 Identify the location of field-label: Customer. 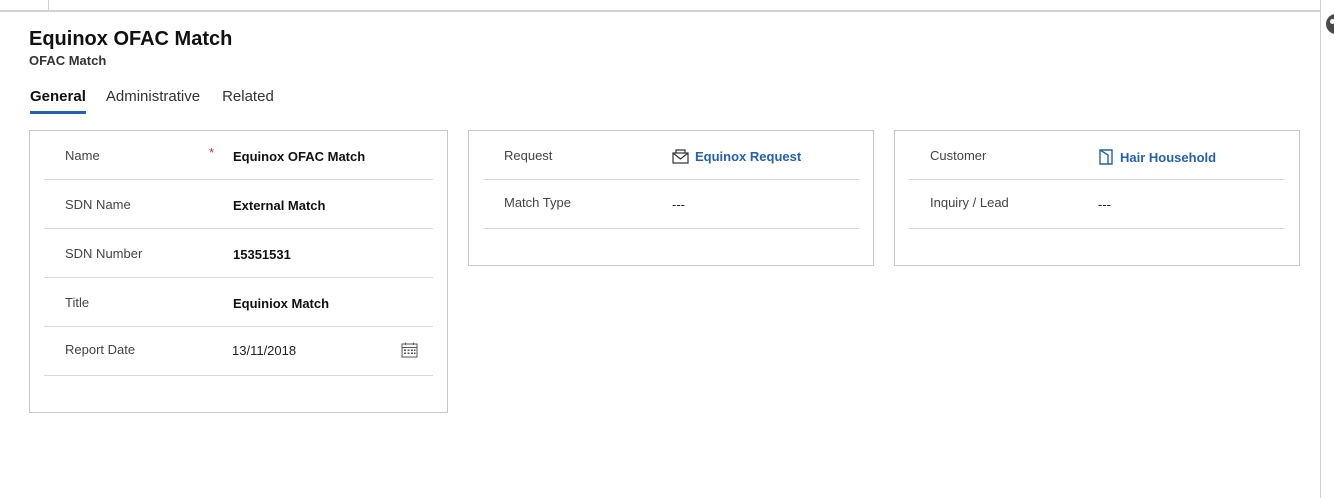
(958, 155).